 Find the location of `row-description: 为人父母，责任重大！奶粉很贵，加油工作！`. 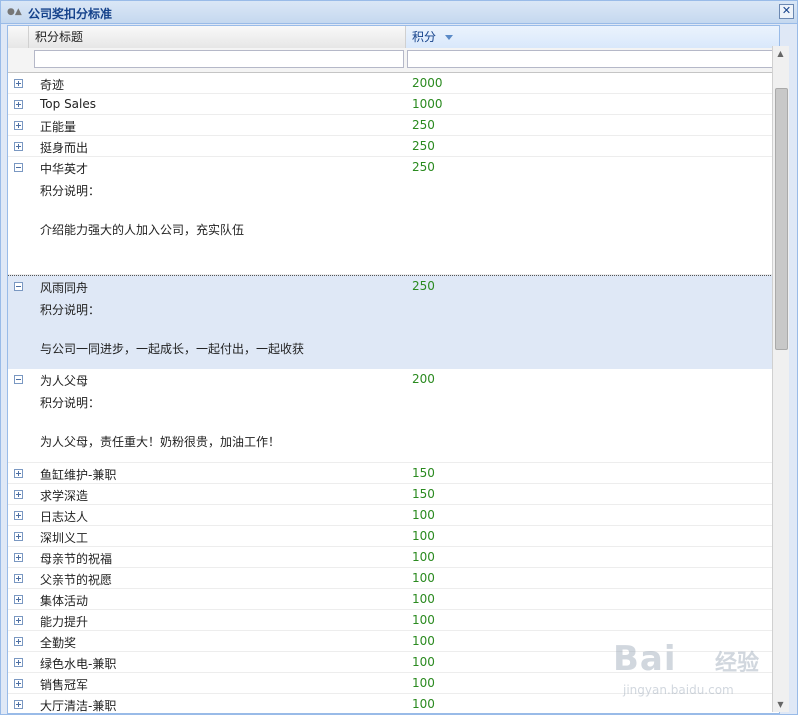

row-description: 为人父母，责任重大！奶粉很贵，加油工作！ is located at coordinates (160, 442).